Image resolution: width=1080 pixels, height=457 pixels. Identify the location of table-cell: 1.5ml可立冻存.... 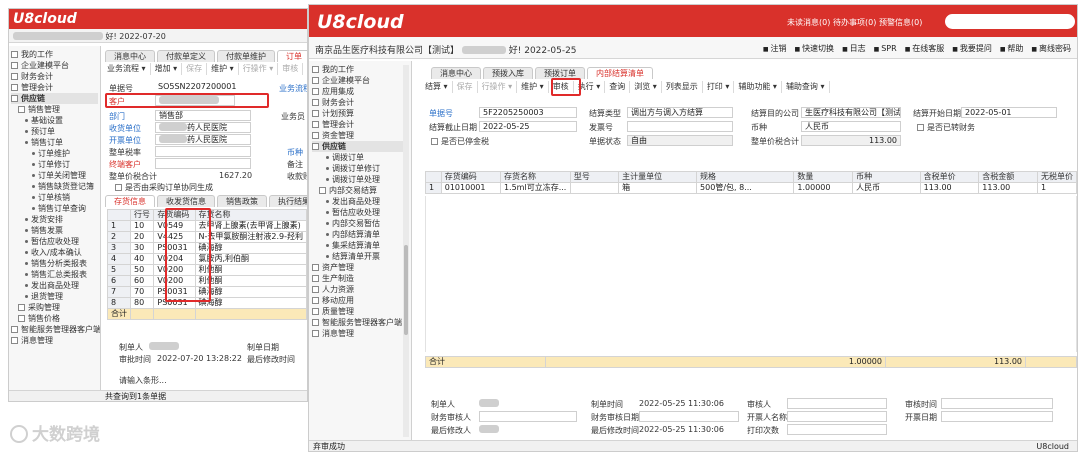
(535, 188).